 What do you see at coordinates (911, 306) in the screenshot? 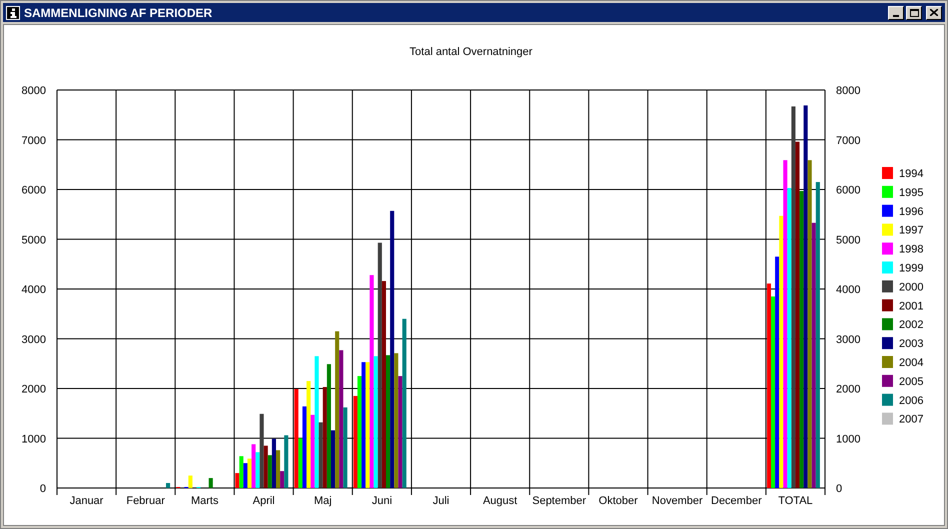
I see `legend-label: 2001` at bounding box center [911, 306].